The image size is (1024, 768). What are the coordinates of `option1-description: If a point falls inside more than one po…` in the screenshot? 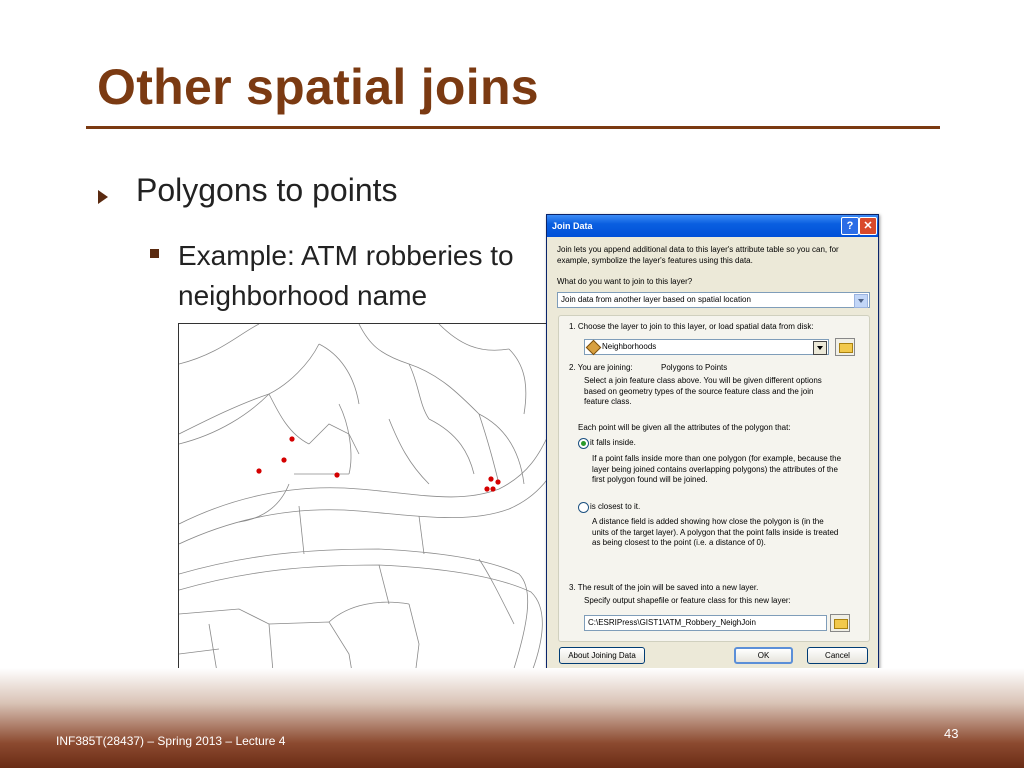 It's located at (717, 469).